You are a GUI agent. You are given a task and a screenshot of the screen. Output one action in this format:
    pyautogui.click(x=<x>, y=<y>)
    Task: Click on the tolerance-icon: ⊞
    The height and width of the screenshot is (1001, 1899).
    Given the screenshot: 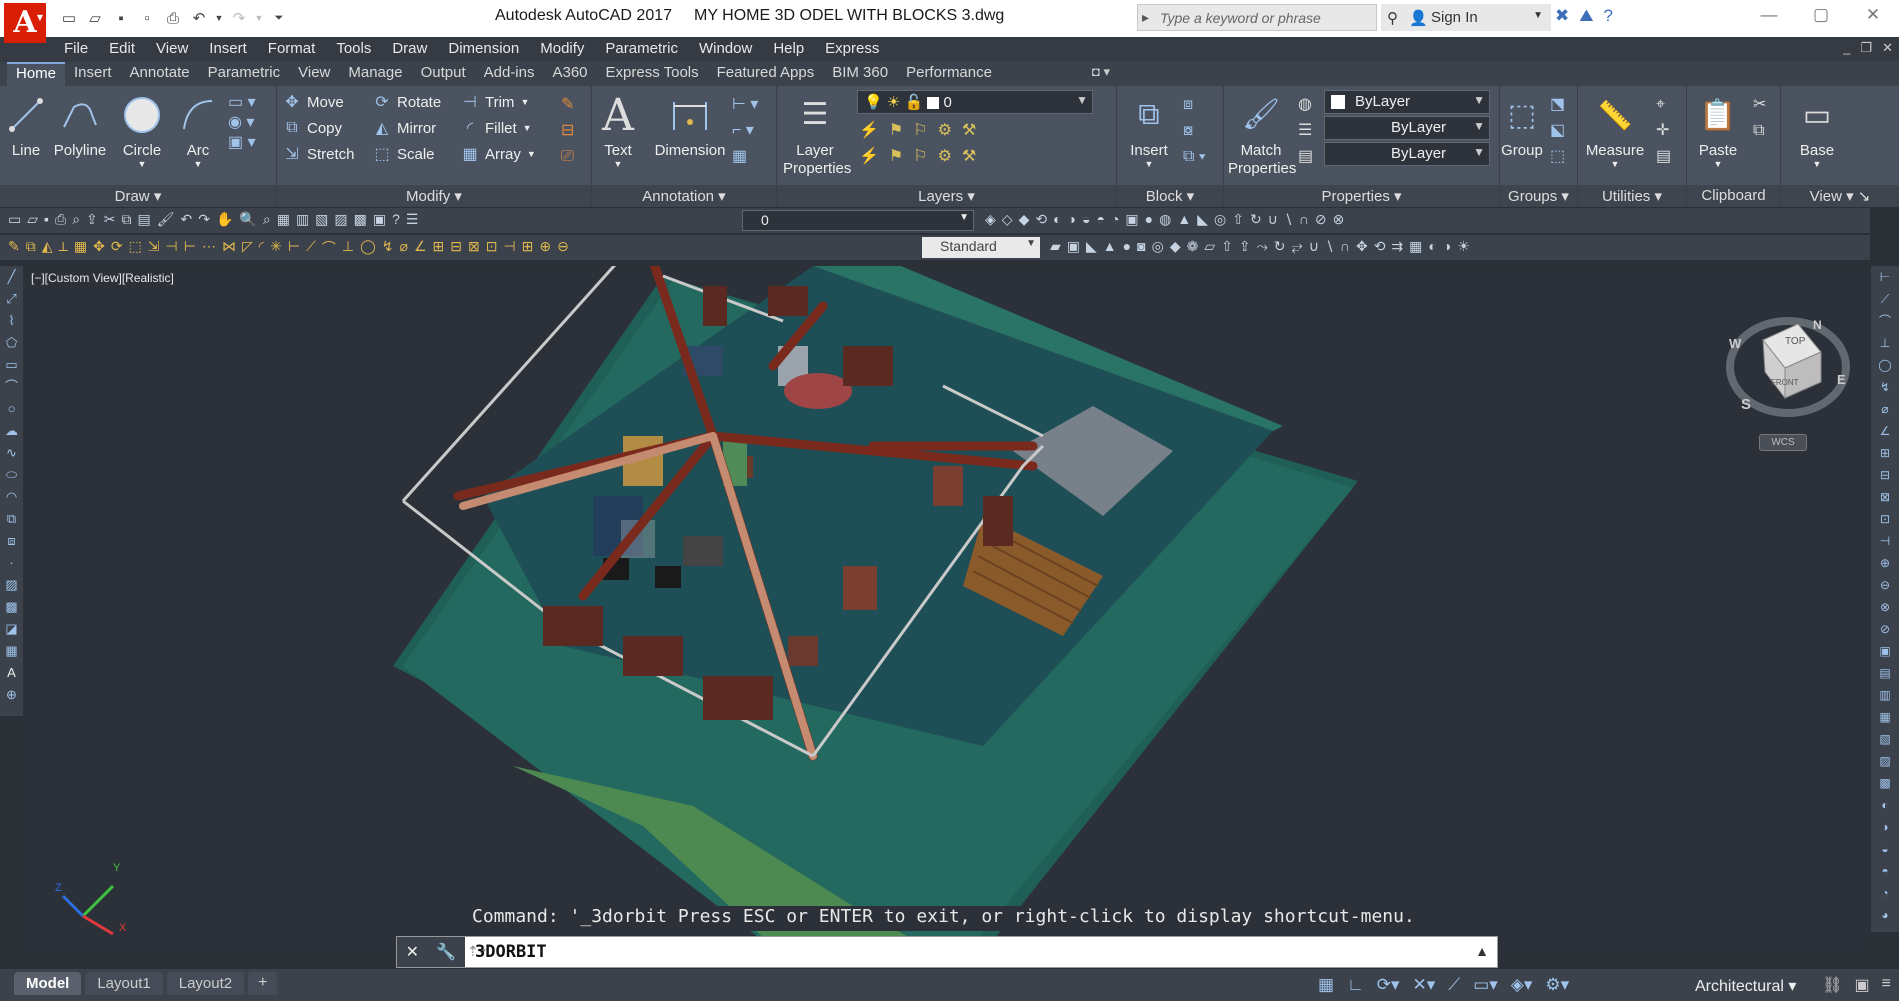 What is the action you would take?
    pyautogui.click(x=528, y=248)
    